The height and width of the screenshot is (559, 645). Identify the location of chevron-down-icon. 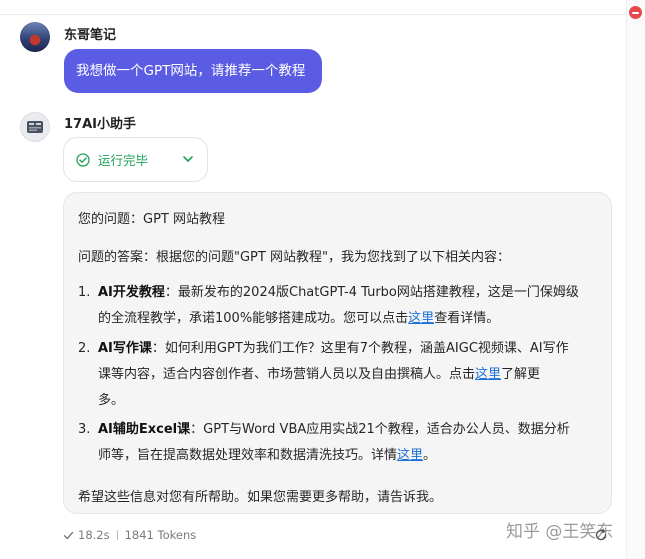
(188, 159).